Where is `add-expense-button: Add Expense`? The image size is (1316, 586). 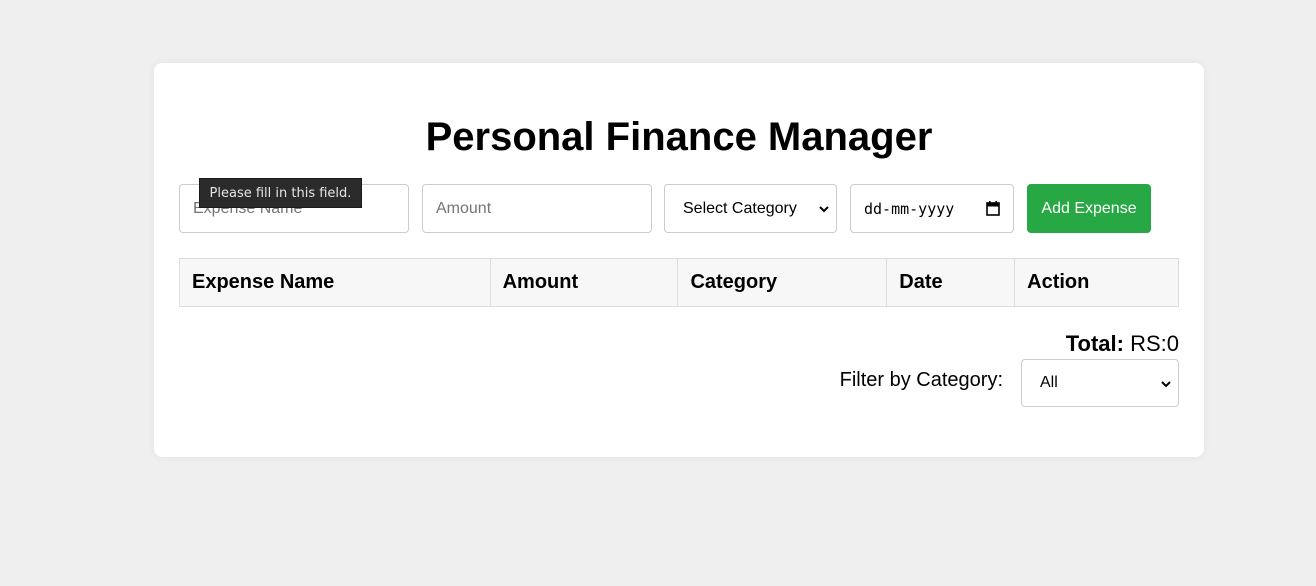
add-expense-button: Add Expense is located at coordinates (1089, 208).